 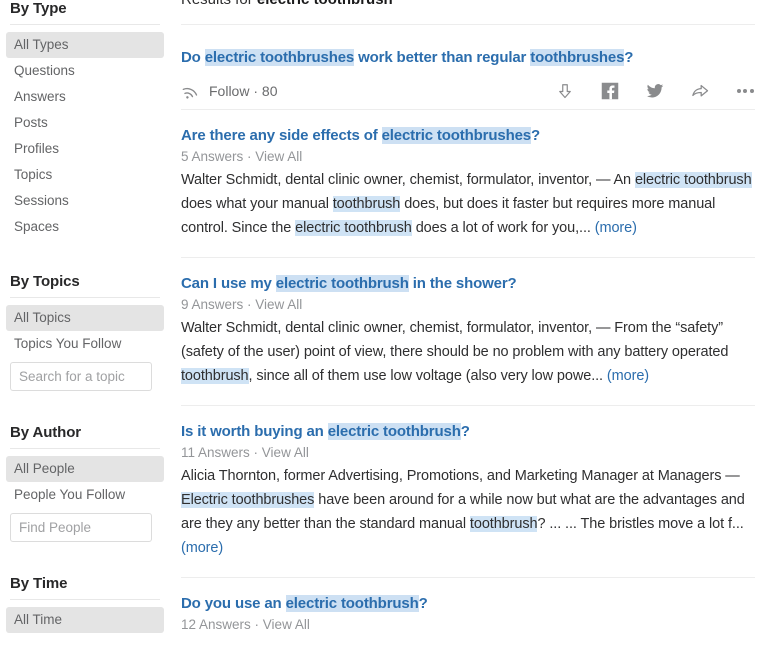 I want to click on facet-by-topics: By Topics All Topics Topics You Follow, so click(x=85, y=332).